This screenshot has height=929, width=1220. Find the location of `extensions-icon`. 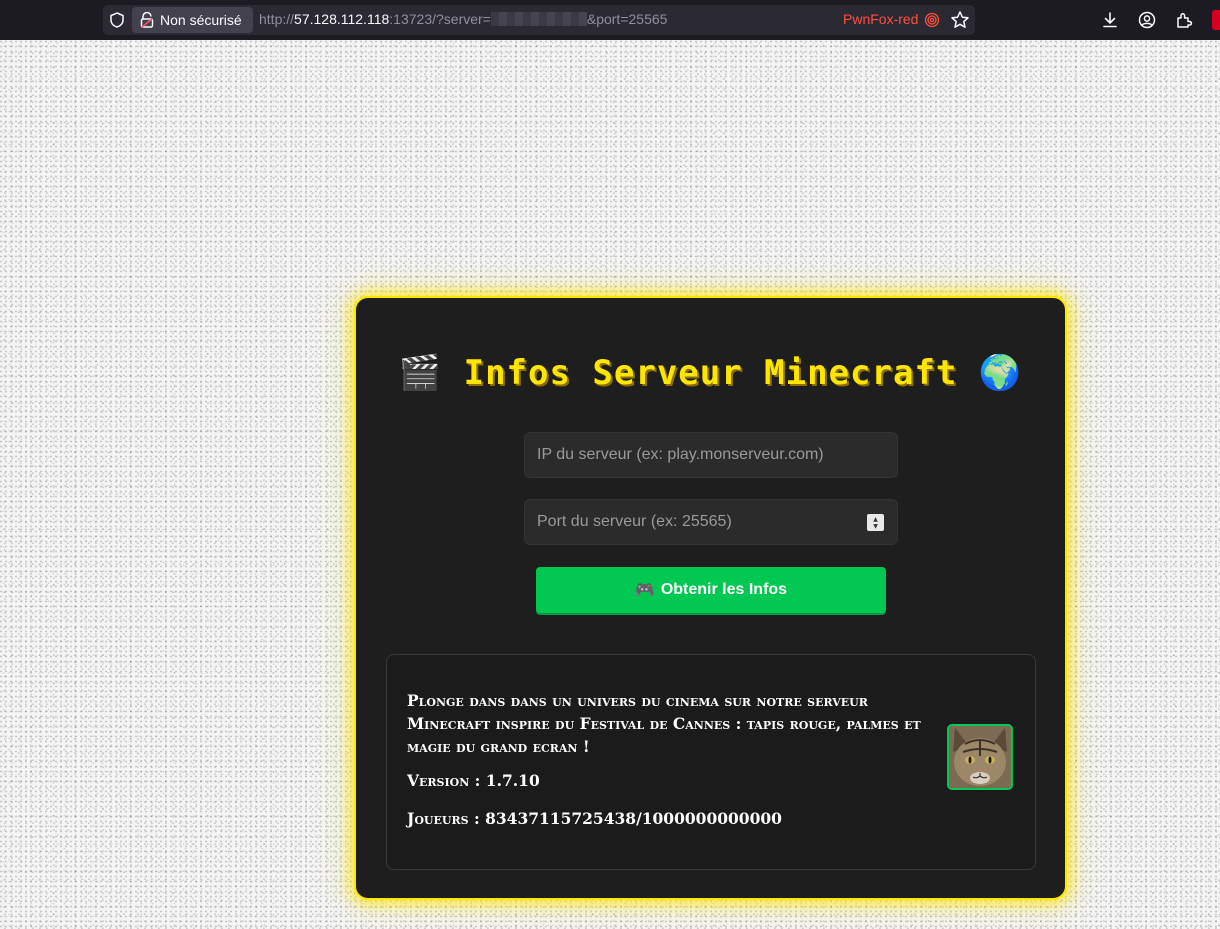

extensions-icon is located at coordinates (1184, 20).